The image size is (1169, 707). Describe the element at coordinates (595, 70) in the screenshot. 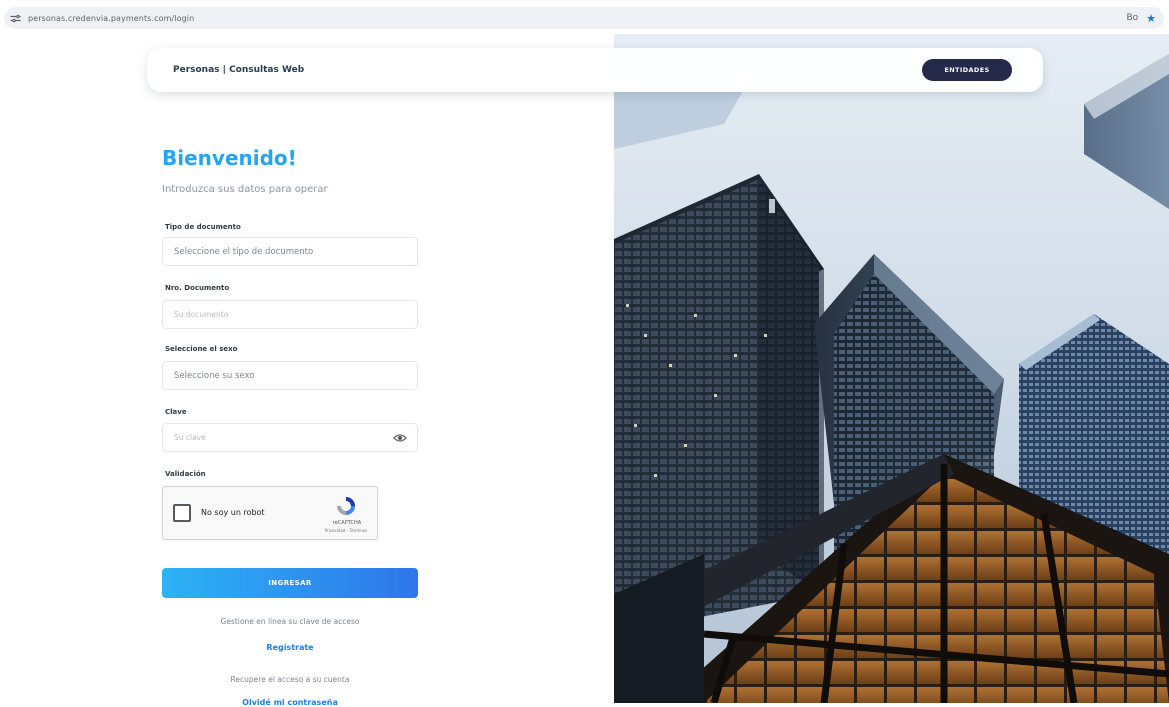

I see `top-navigation: Personas | Consultas Web ENTIDADES` at that location.